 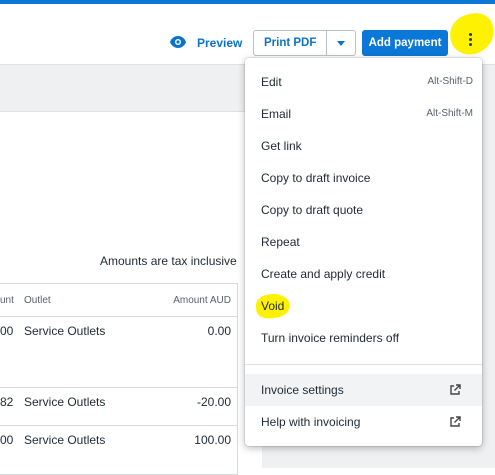 What do you see at coordinates (363, 390) in the screenshot?
I see `menu-item-invoice-settings: Invoice settings` at bounding box center [363, 390].